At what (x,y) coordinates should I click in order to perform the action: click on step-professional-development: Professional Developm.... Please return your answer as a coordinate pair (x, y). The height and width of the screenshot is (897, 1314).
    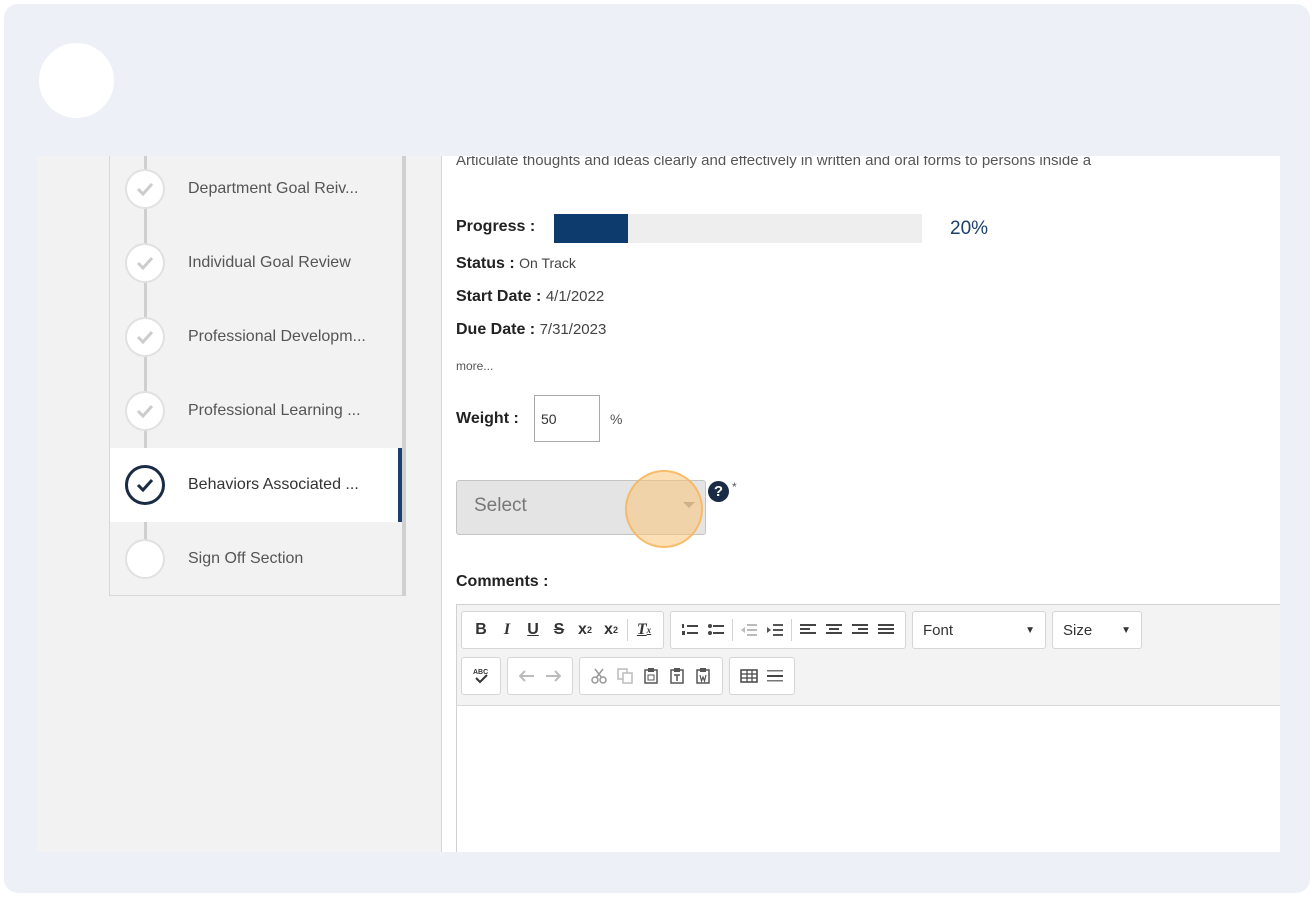
    Looking at the image, I should click on (257, 337).